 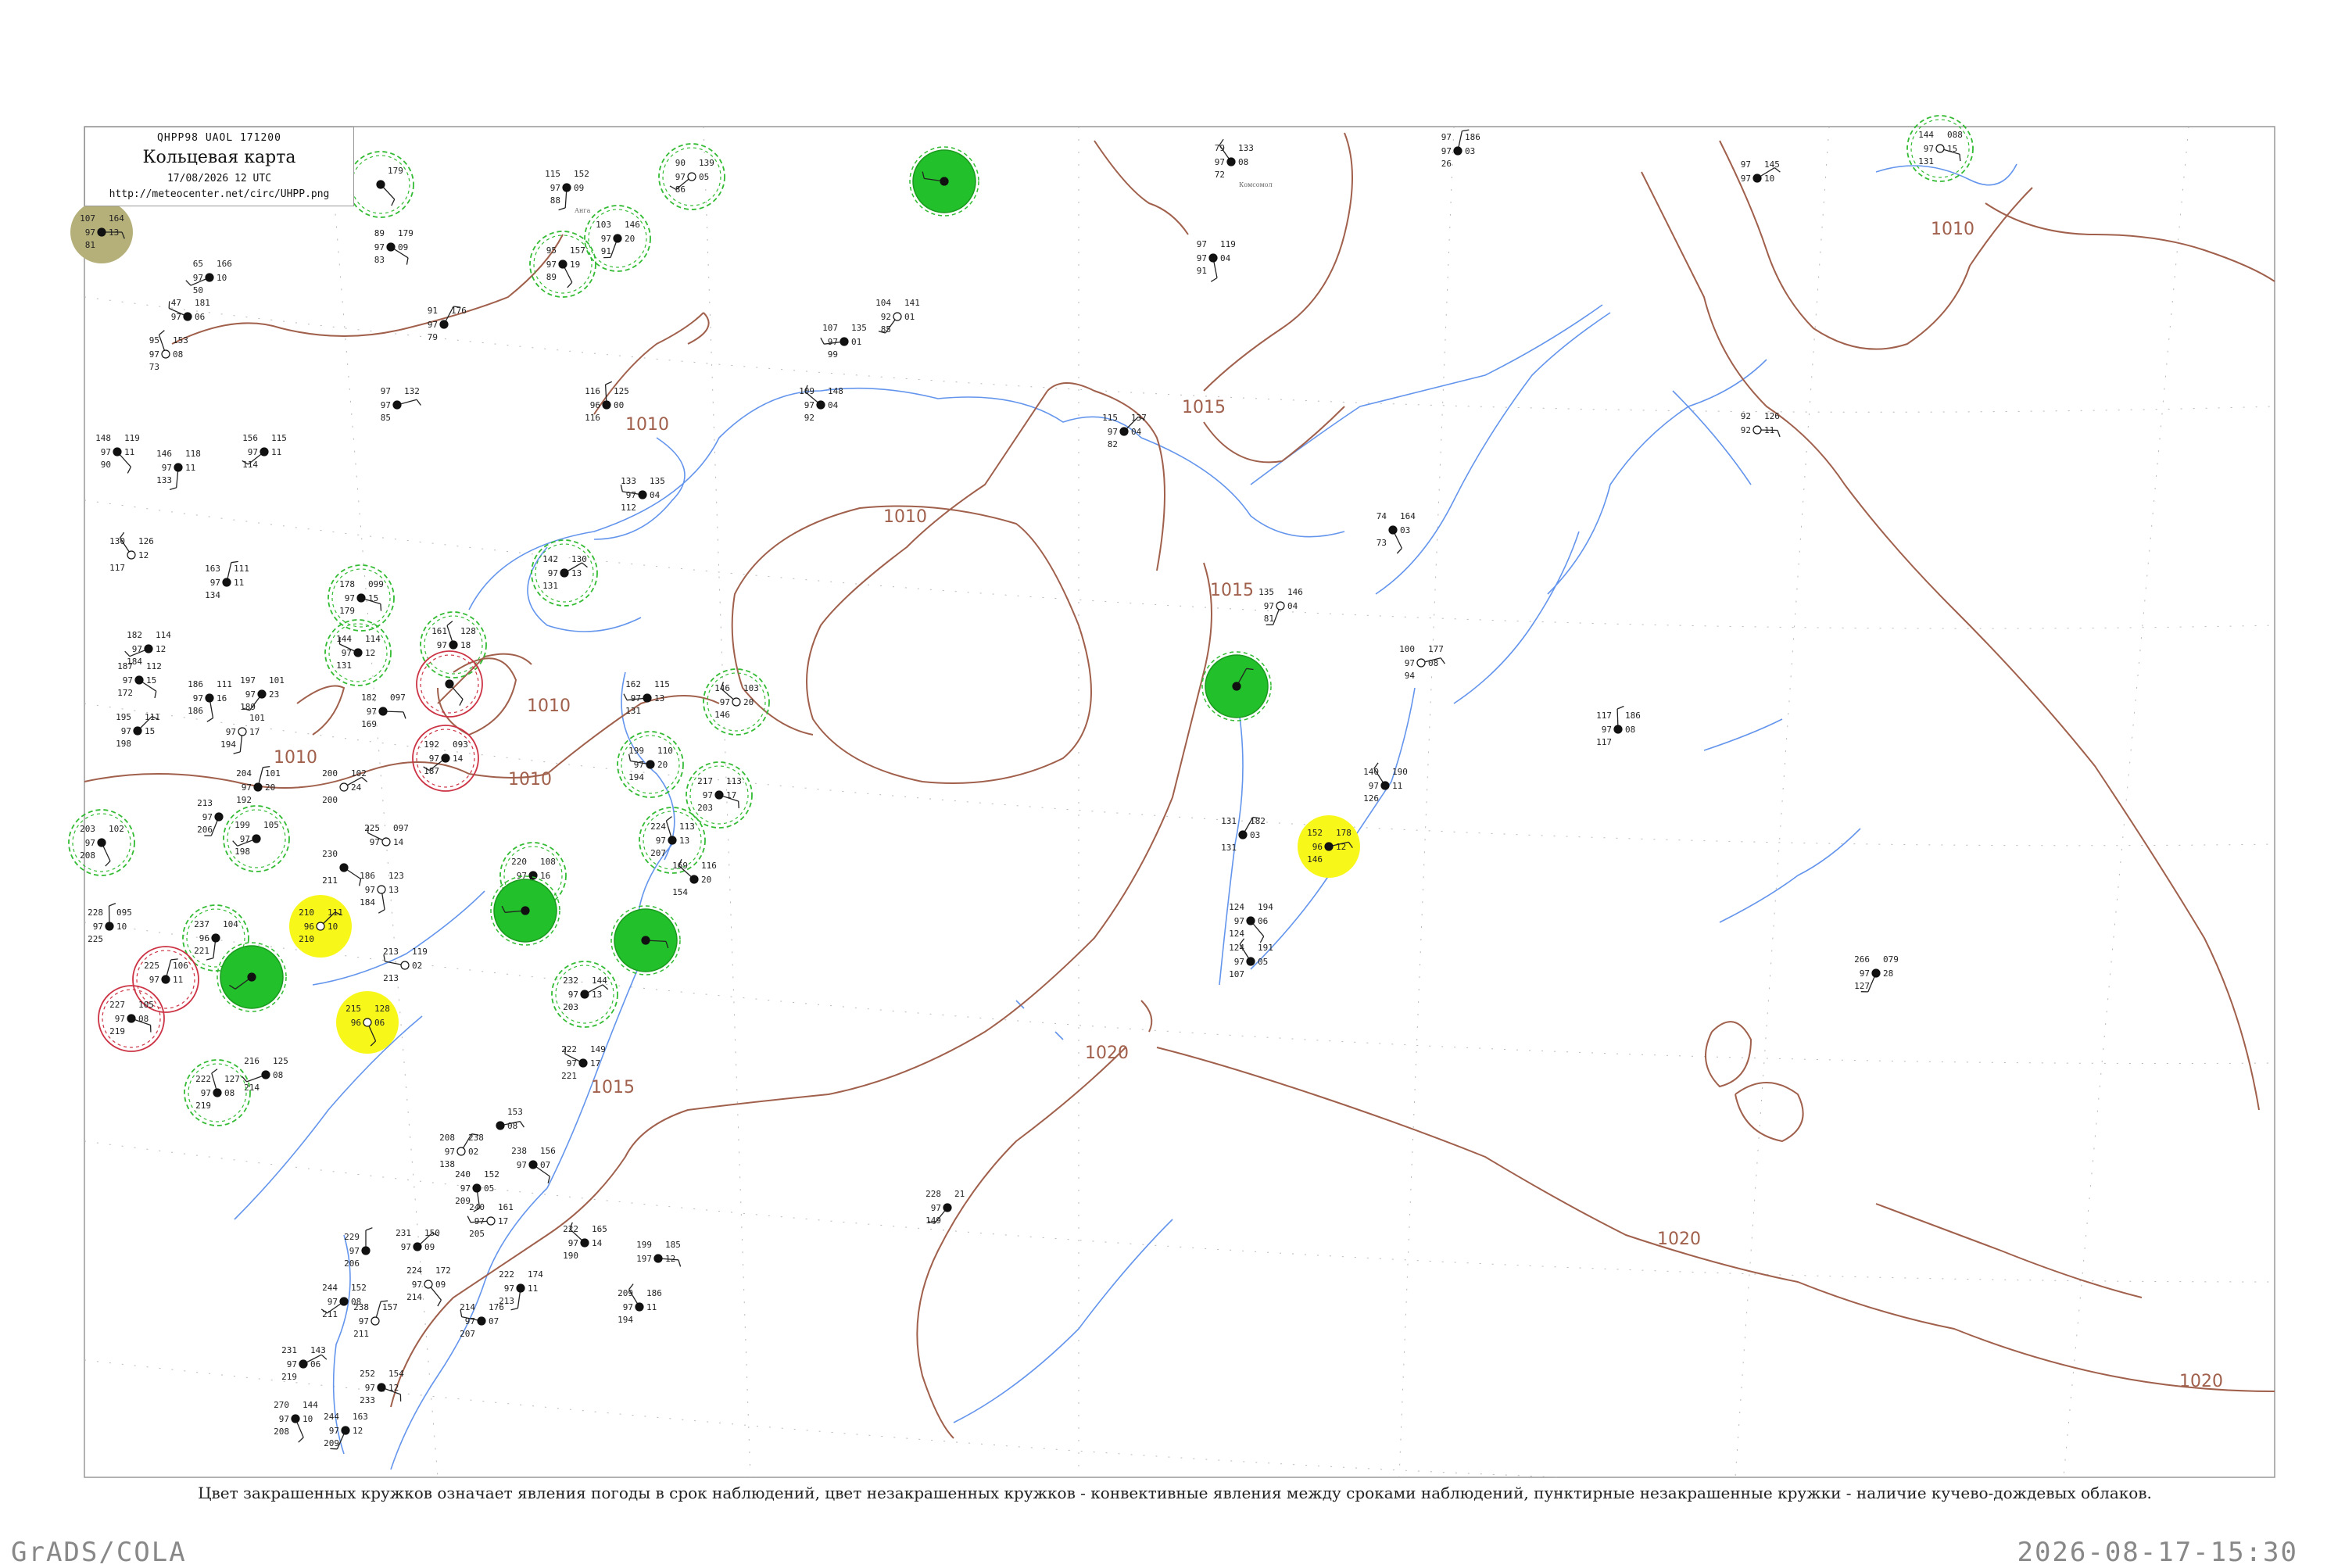 What do you see at coordinates (912, 303) in the screenshot?
I see `station-value-tr: 141` at bounding box center [912, 303].